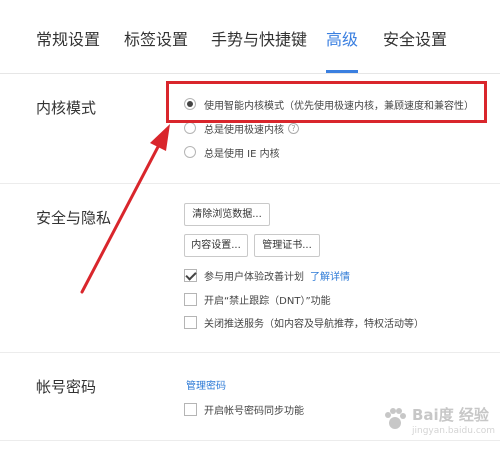  What do you see at coordinates (190, 409) in the screenshot?
I see `password-sync-checkbox` at bounding box center [190, 409].